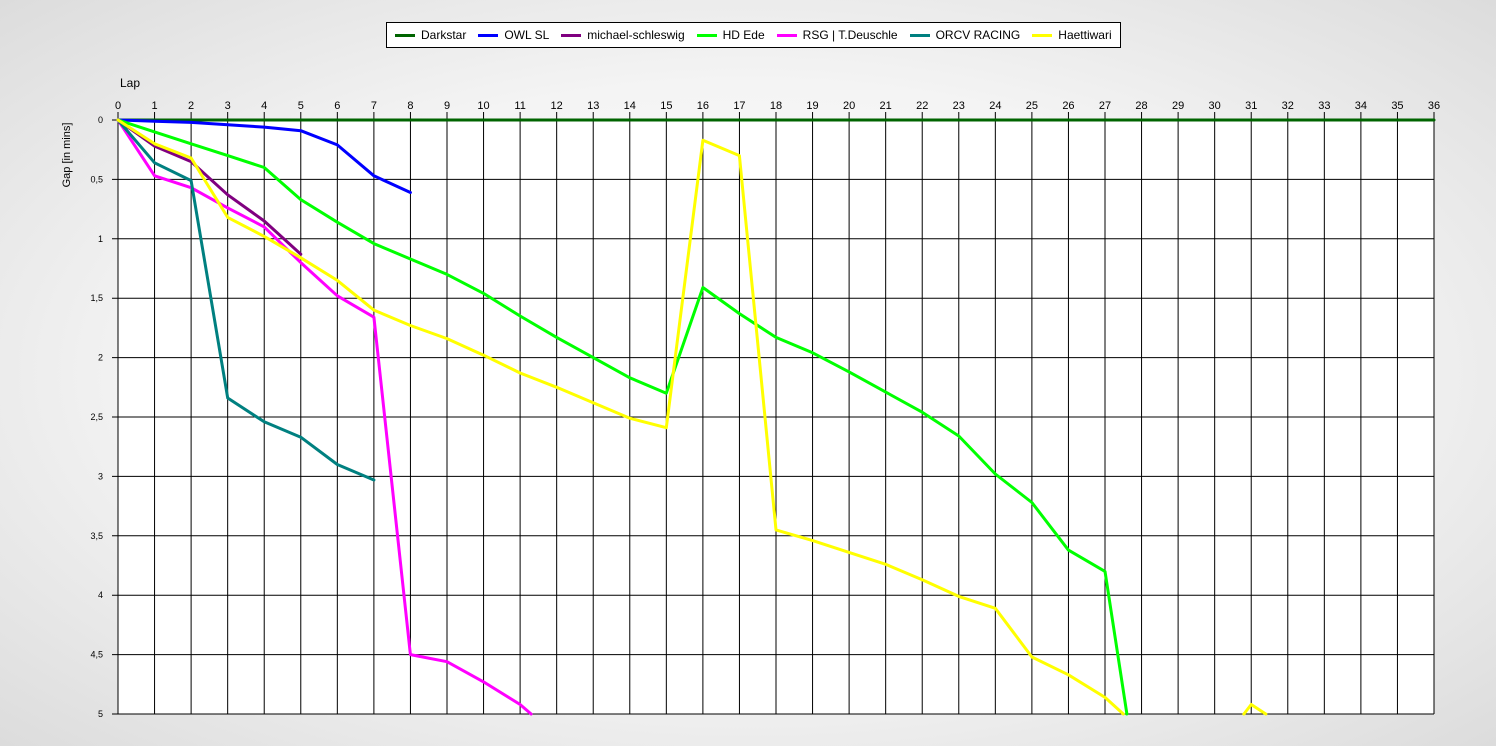 The height and width of the screenshot is (746, 1496). What do you see at coordinates (100, 239) in the screenshot?
I see `y-tick-label: 1` at bounding box center [100, 239].